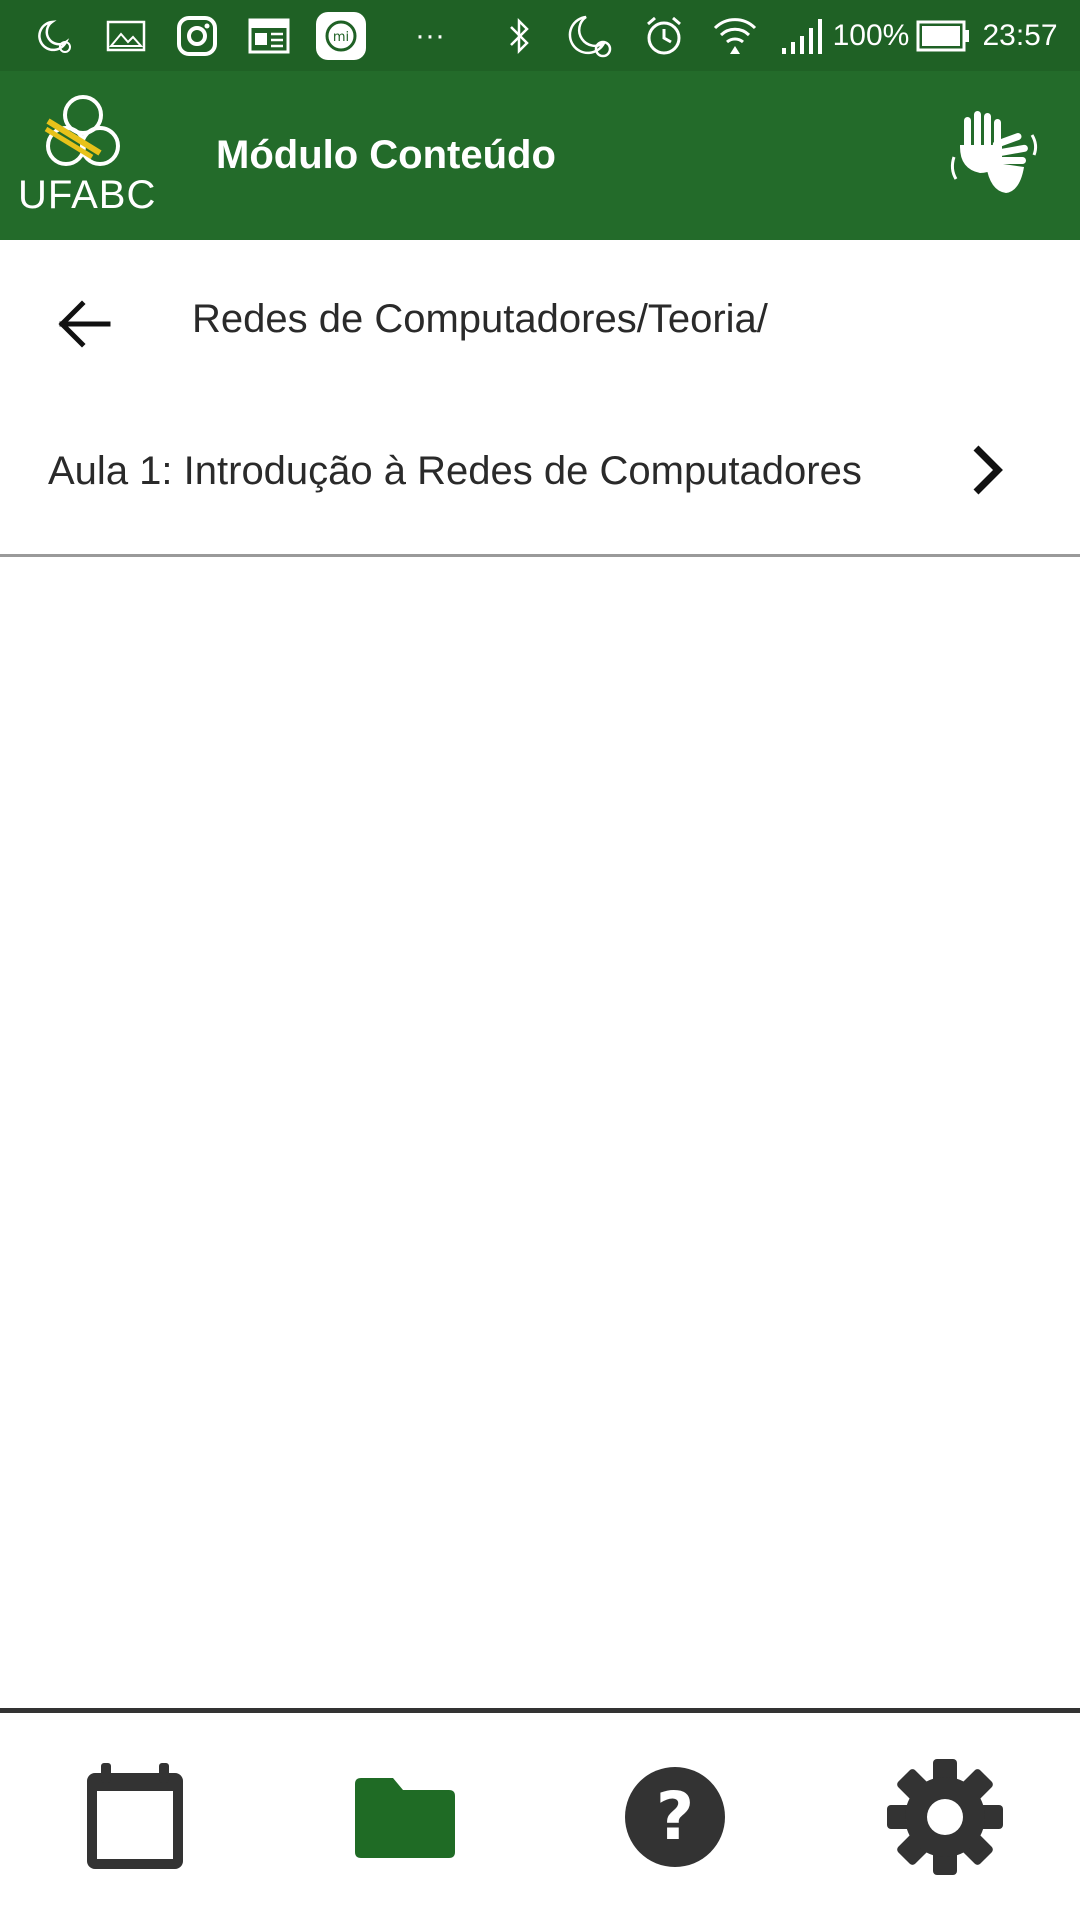  I want to click on mi-icon: mi, so click(341, 35).